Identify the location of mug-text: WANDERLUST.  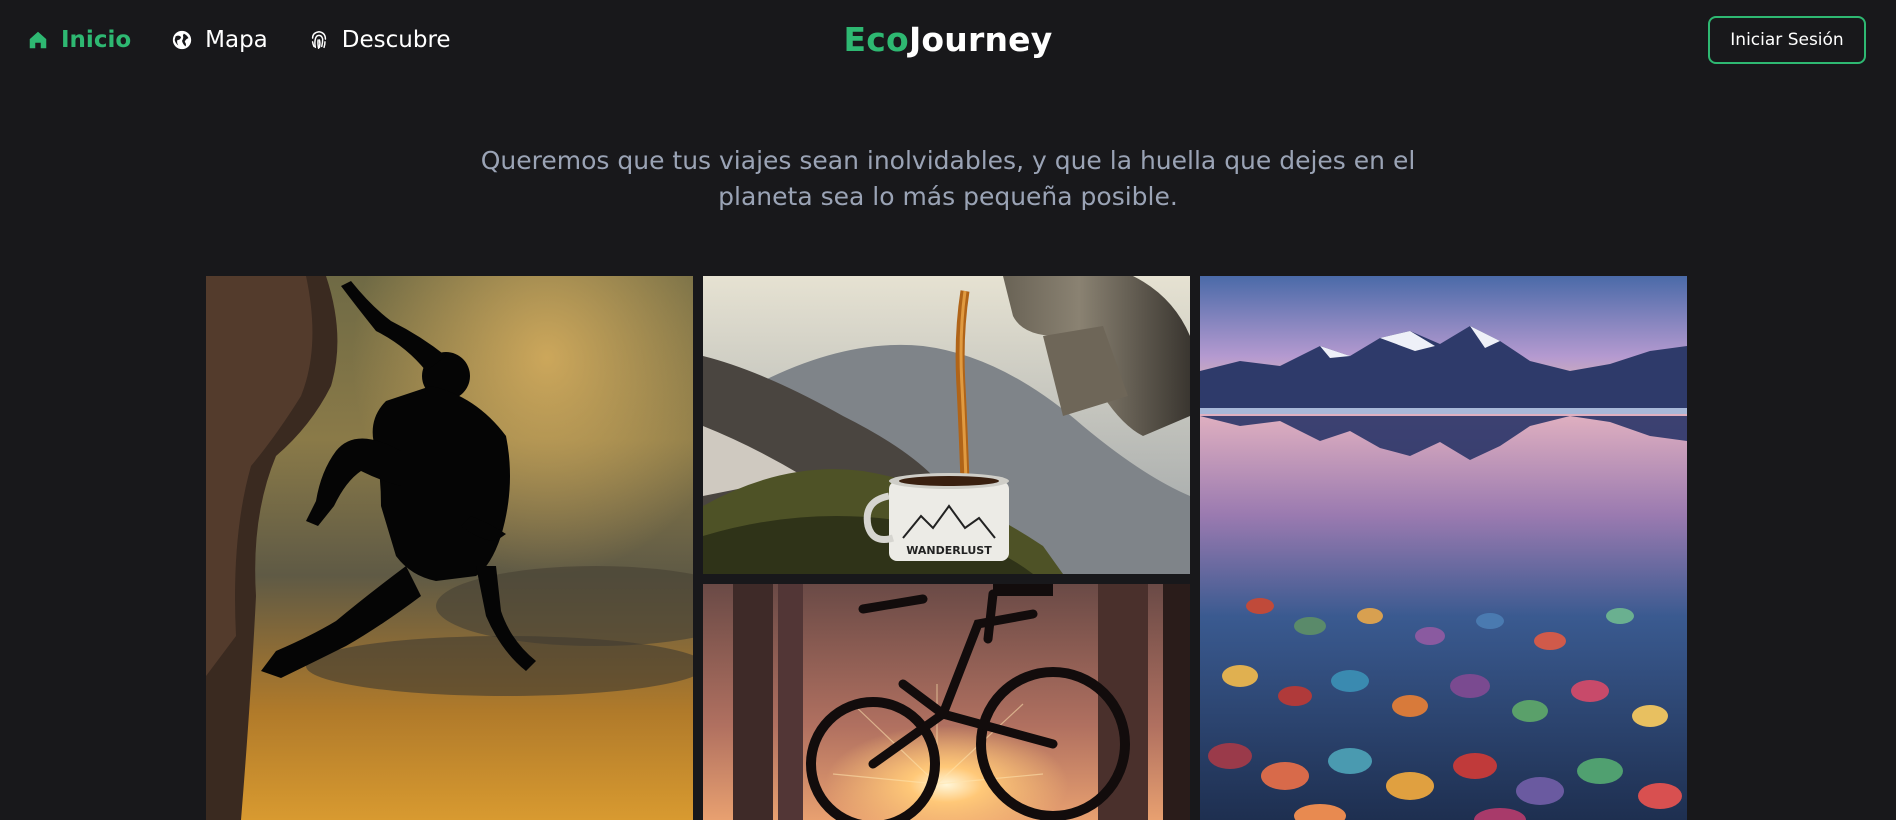
(949, 550).